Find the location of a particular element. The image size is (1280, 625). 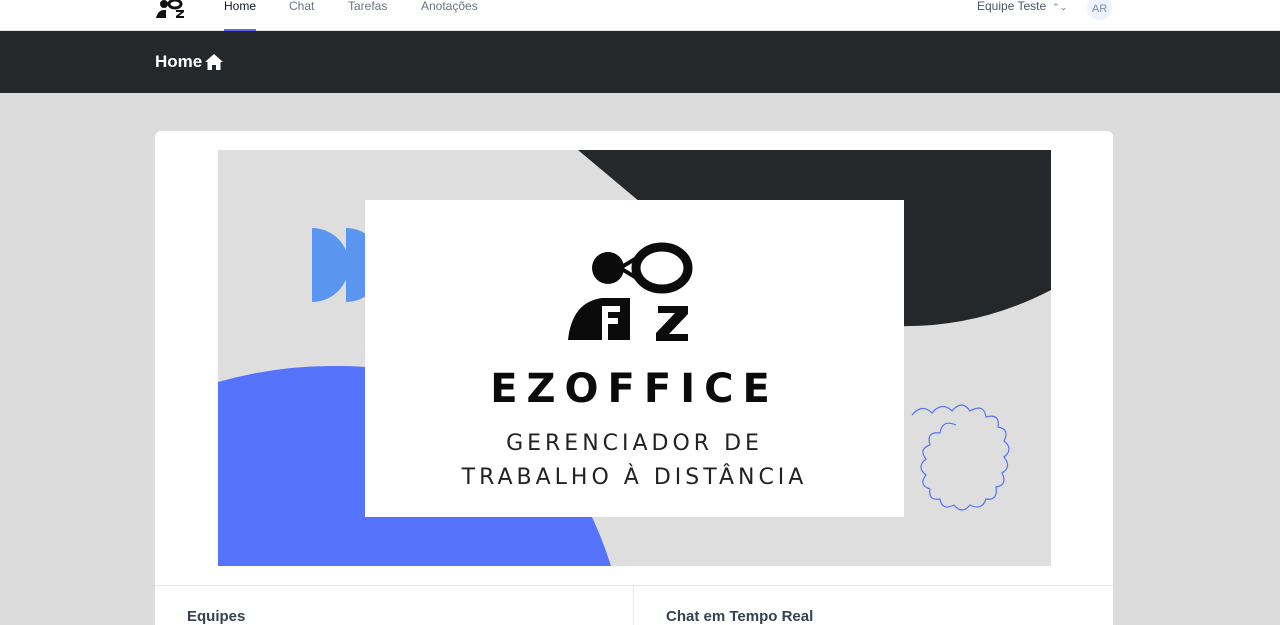

home-icon is located at coordinates (214, 62).